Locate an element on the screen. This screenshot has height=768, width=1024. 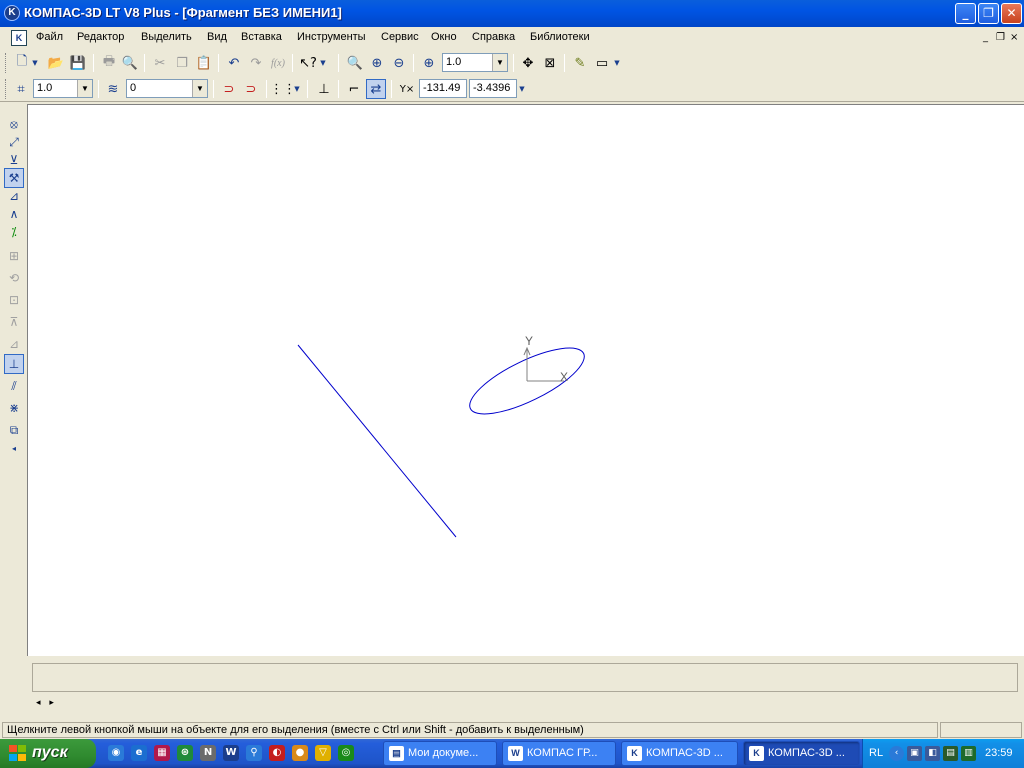
move-icon: ⊞ is located at coordinates (14, 256).